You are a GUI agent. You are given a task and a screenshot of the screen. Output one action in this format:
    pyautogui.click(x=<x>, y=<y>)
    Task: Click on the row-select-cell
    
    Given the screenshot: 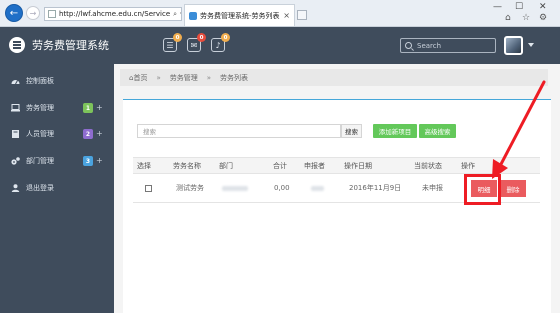 What is the action you would take?
    pyautogui.click(x=148, y=188)
    